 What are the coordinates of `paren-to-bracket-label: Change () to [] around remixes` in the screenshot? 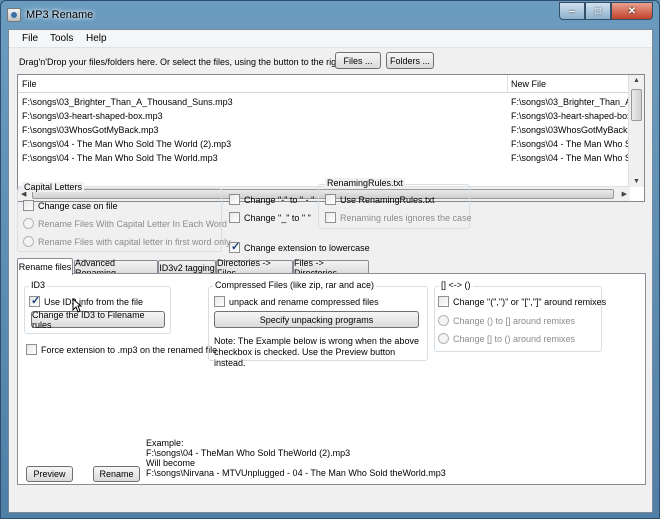 It's located at (514, 320).